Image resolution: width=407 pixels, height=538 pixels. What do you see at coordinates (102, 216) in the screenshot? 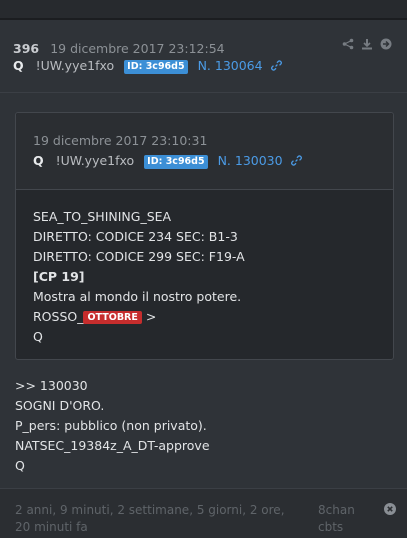
I see `quoted-line: SEA_TO_SHINING_SEA` at bounding box center [102, 216].